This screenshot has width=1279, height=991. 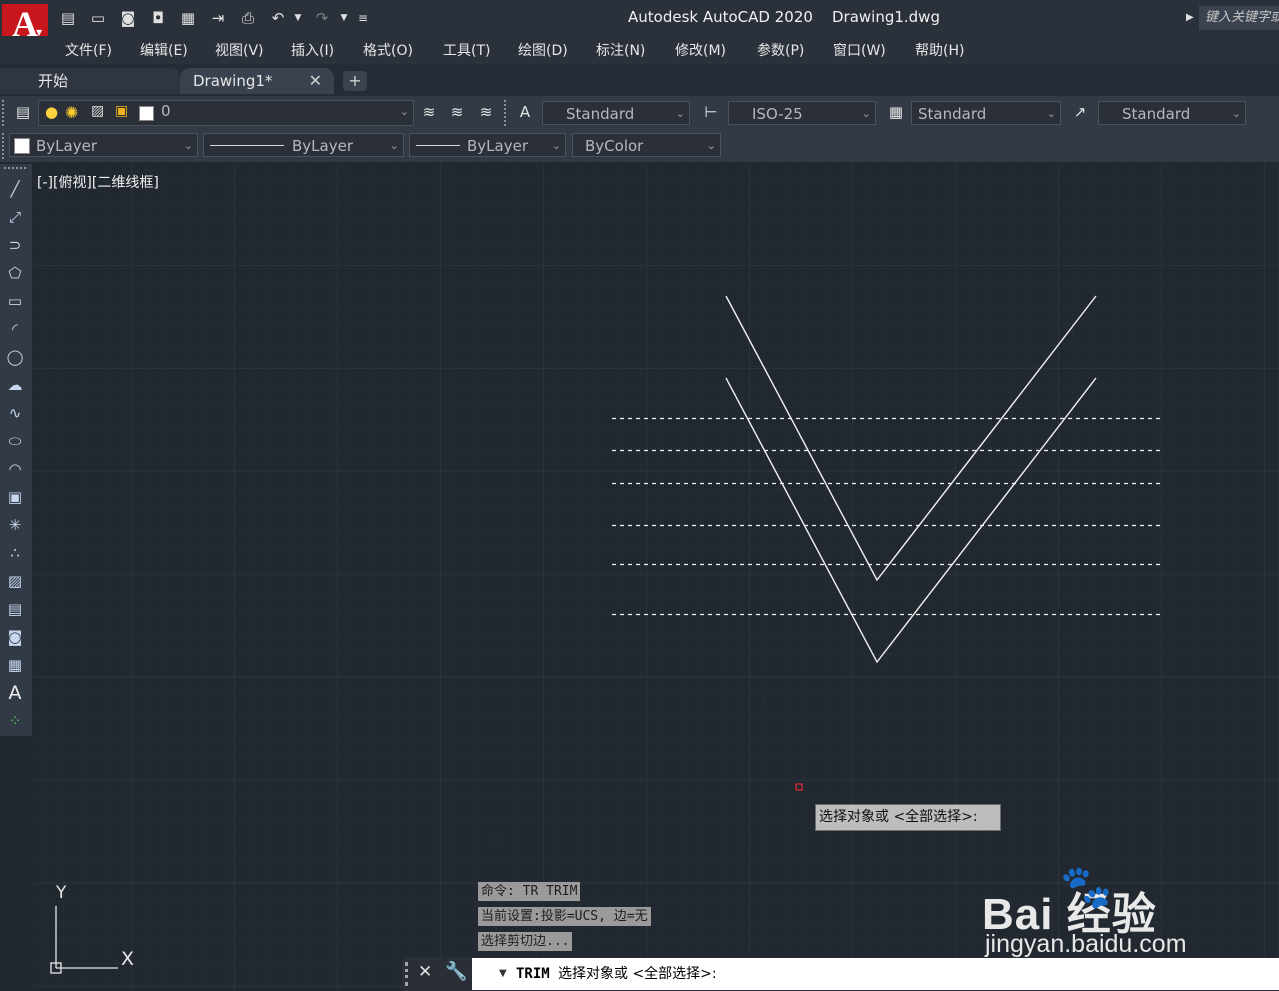 What do you see at coordinates (322, 18) in the screenshot?
I see `redo-icon: ↷` at bounding box center [322, 18].